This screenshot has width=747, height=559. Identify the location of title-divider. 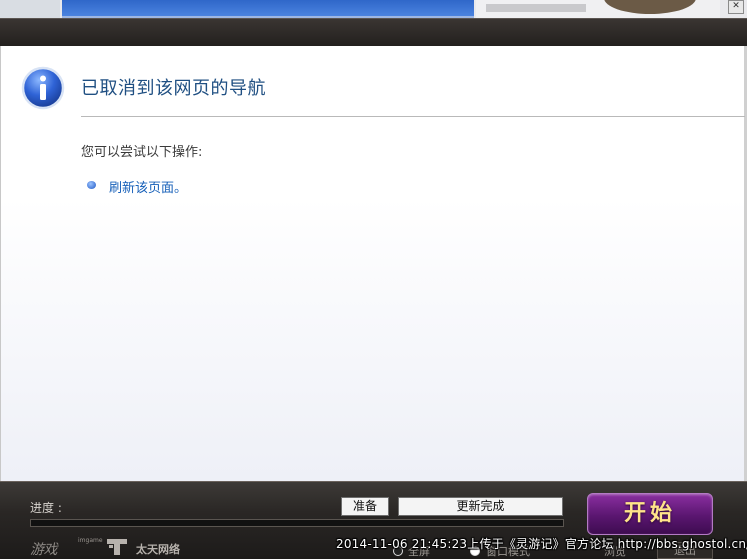
(413, 116).